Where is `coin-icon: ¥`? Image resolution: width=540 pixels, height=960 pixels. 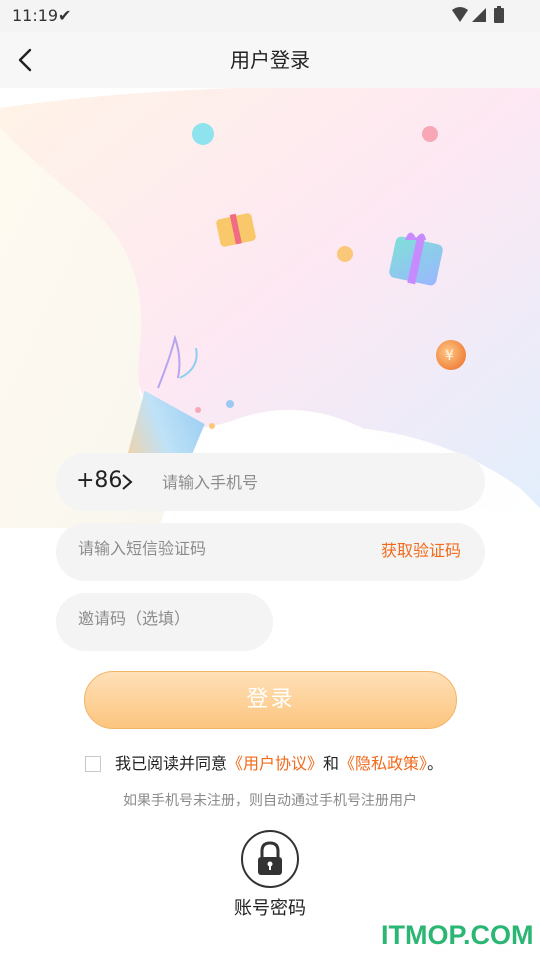
coin-icon: ¥ is located at coordinates (451, 355).